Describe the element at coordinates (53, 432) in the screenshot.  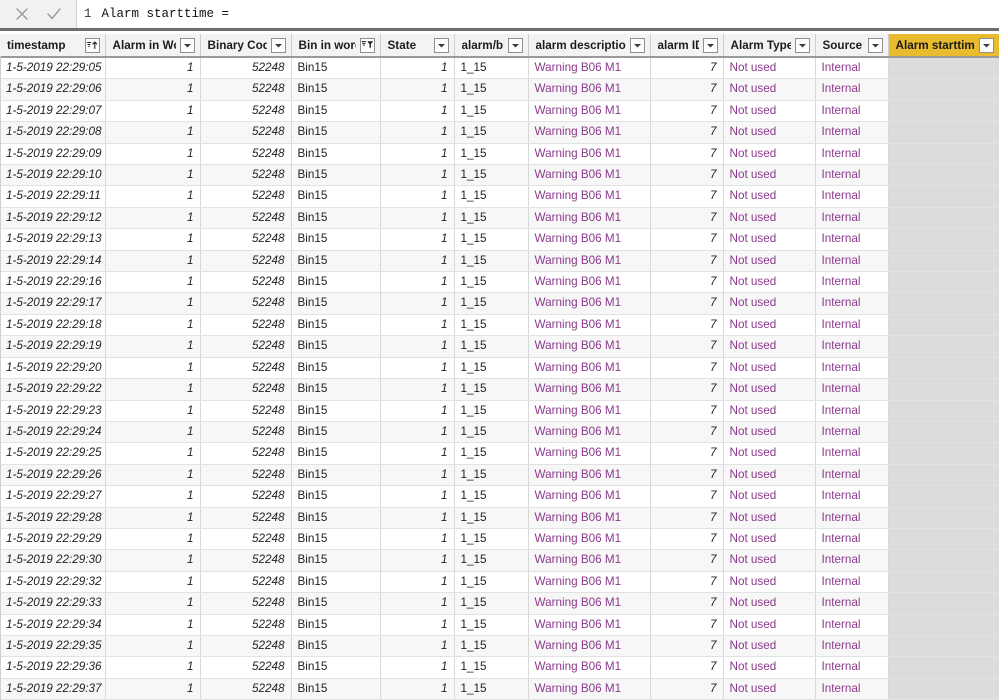
I see `cell-timestamp: 1-5-2019 22:29:24` at that location.